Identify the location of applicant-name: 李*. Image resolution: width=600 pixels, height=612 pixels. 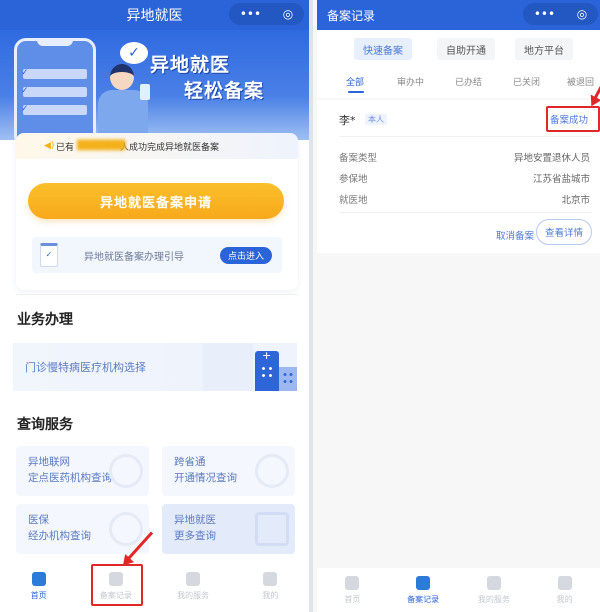
(347, 120).